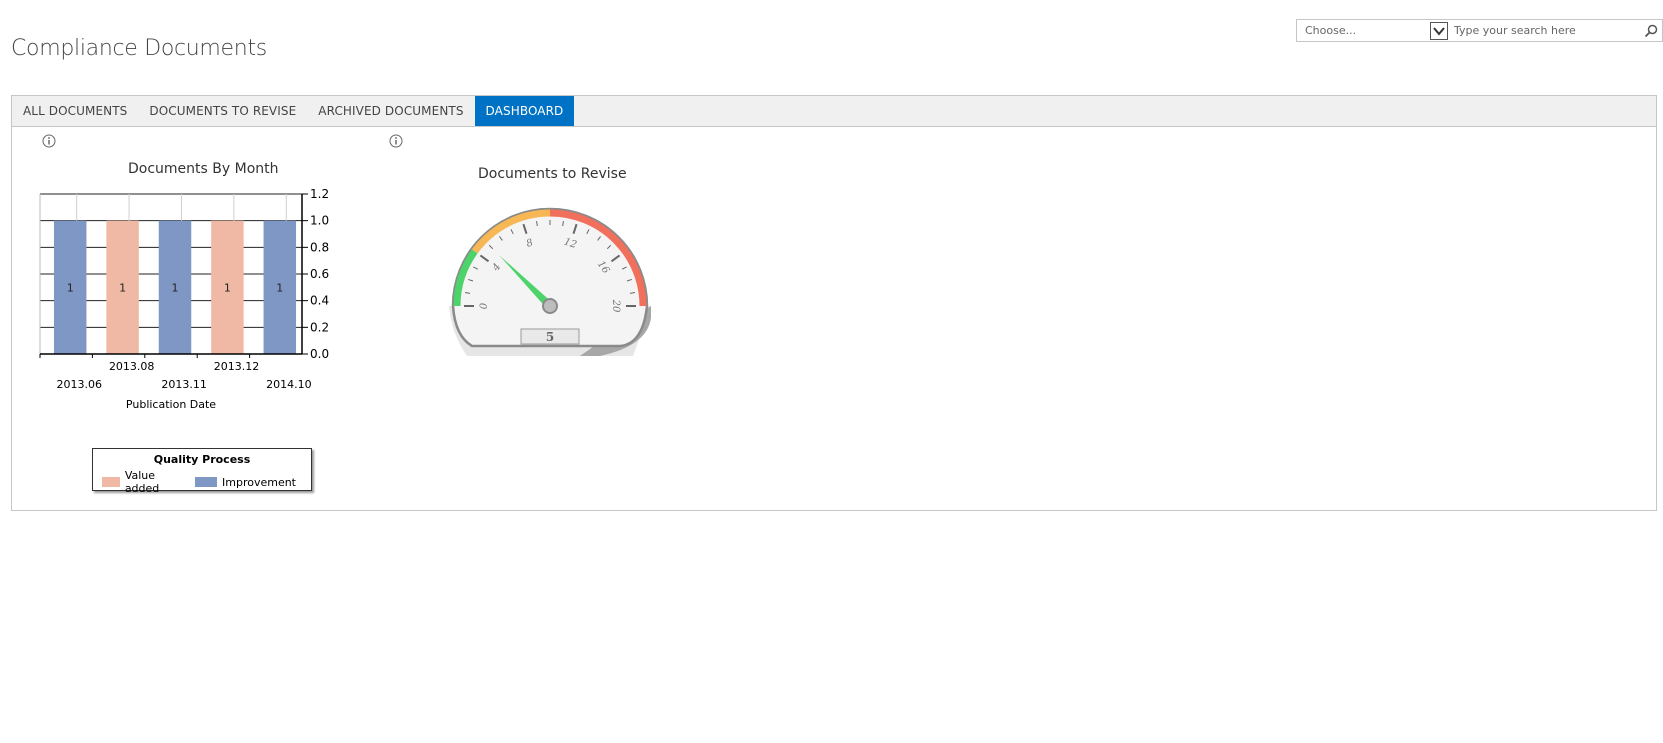 The width and height of the screenshot is (1663, 743). I want to click on page-title: Compliance Documents, so click(139, 48).